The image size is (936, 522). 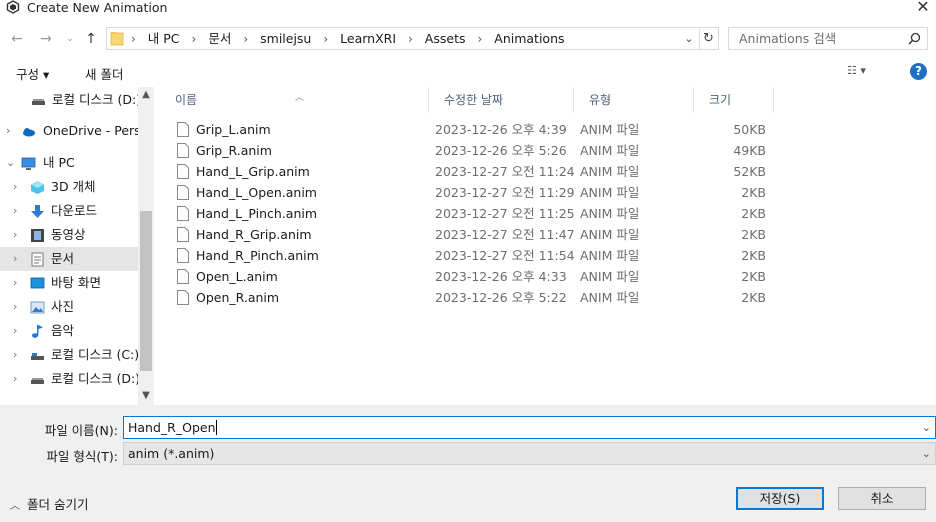 I want to click on window-title: Create New Animation, so click(x=97, y=7).